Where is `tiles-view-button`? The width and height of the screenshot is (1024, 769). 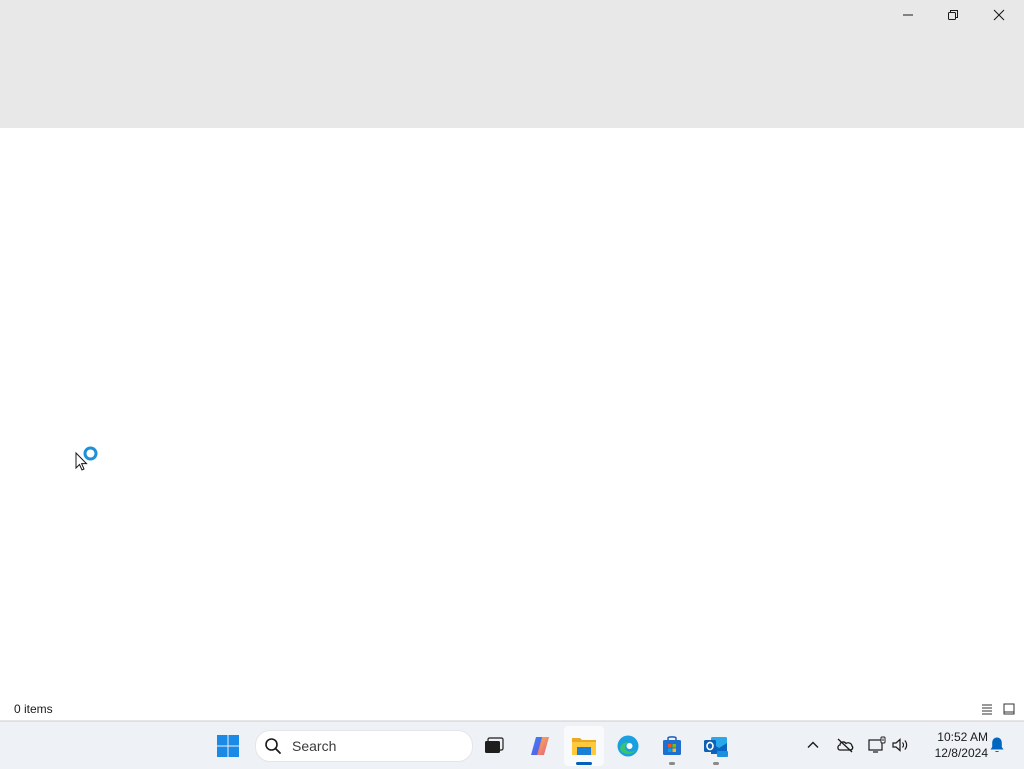
tiles-view-button is located at coordinates (1009, 709).